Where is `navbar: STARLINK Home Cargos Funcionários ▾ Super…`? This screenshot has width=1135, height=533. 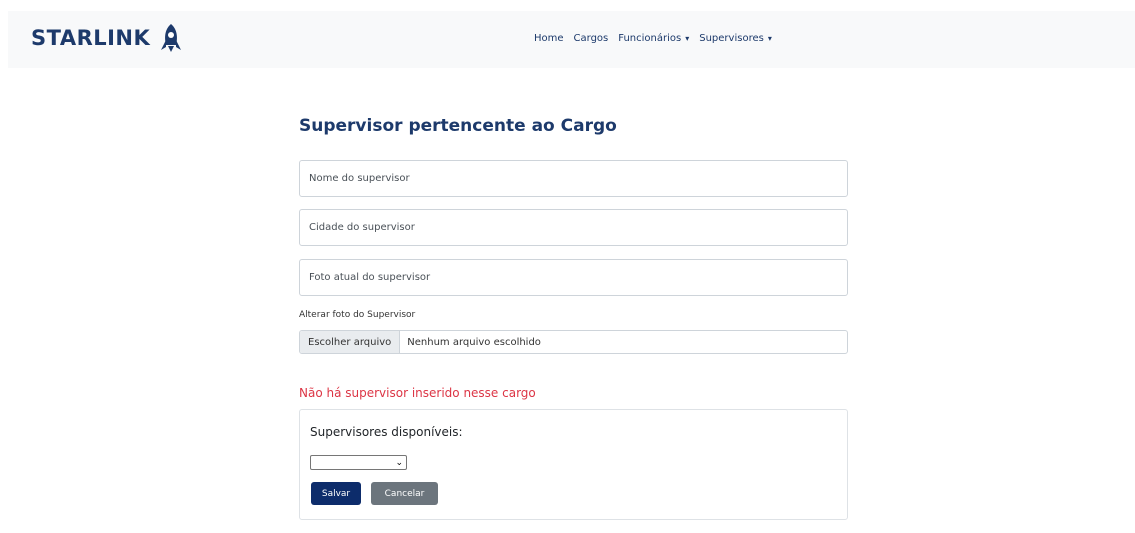 navbar: STARLINK Home Cargos Funcionários ▾ Super… is located at coordinates (571, 39).